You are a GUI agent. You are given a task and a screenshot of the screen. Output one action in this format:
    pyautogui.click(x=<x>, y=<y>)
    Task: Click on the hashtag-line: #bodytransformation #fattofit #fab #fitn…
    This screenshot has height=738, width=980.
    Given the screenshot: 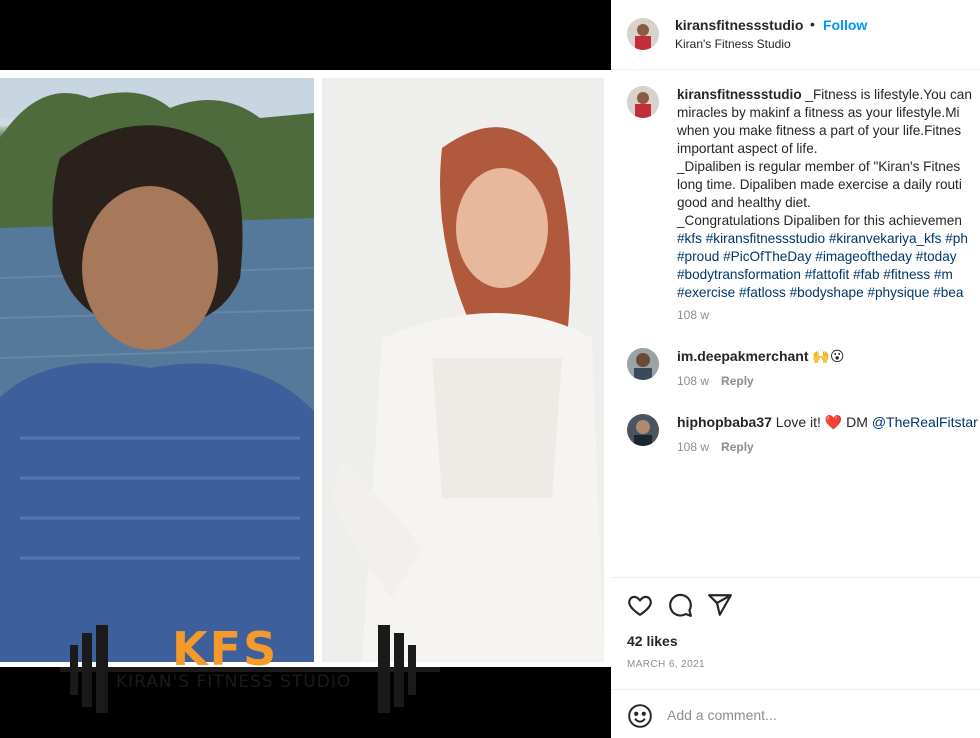 What is the action you would take?
    pyautogui.click(x=828, y=275)
    